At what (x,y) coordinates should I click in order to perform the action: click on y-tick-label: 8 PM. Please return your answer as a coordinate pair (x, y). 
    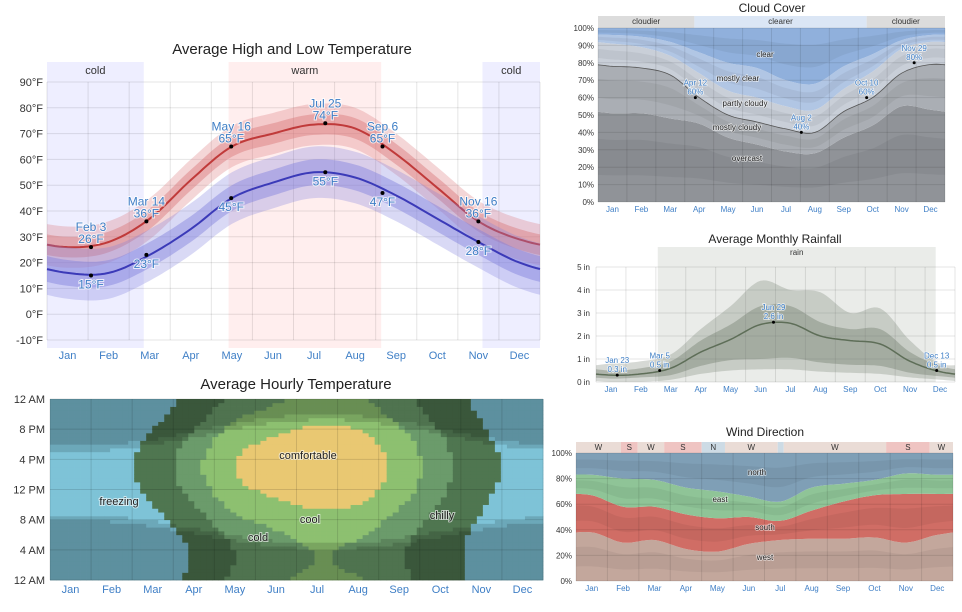
    Looking at the image, I should click on (32, 430).